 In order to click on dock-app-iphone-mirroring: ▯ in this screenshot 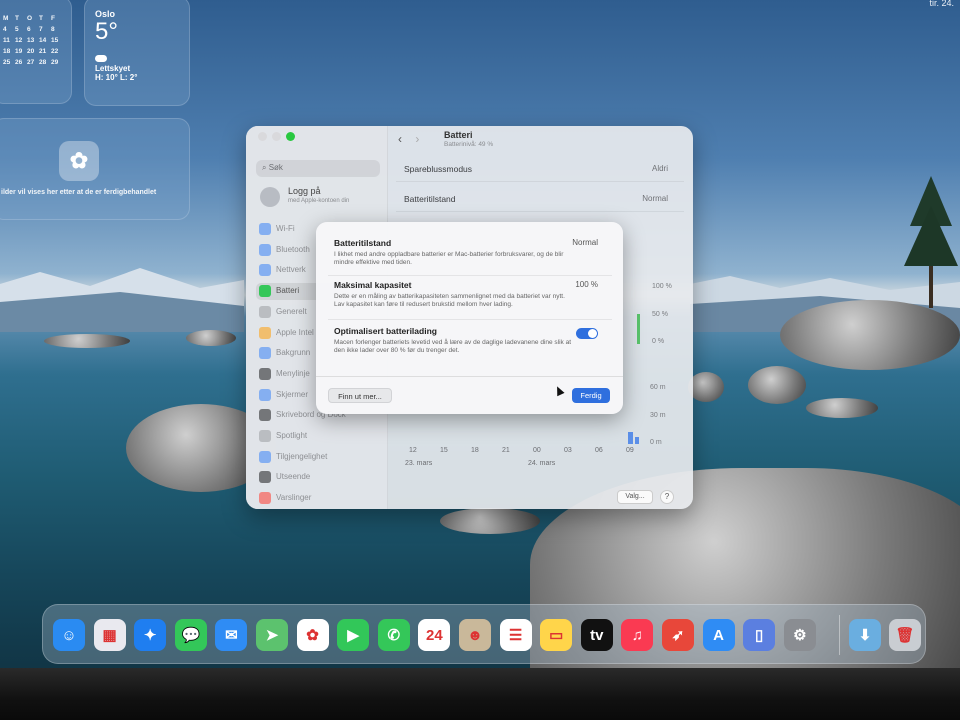, I will do `click(759, 635)`.